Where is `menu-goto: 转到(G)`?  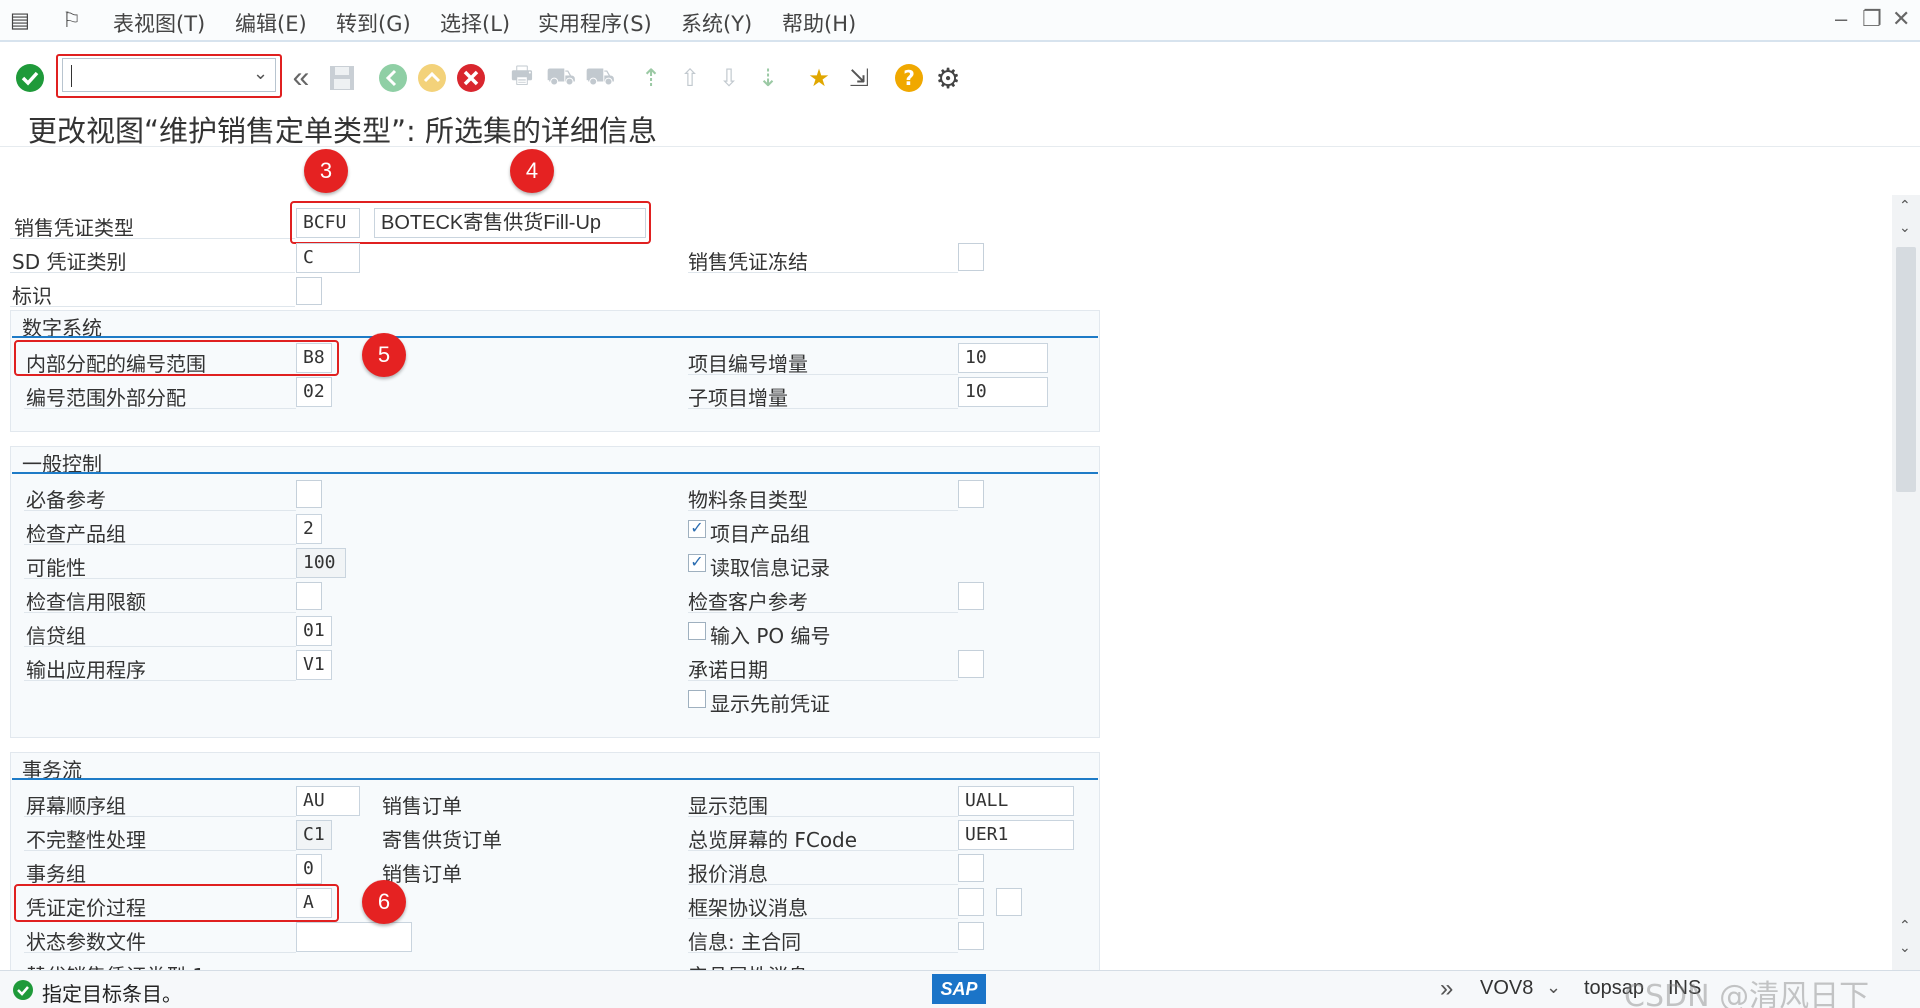 menu-goto: 转到(G) is located at coordinates (373, 23).